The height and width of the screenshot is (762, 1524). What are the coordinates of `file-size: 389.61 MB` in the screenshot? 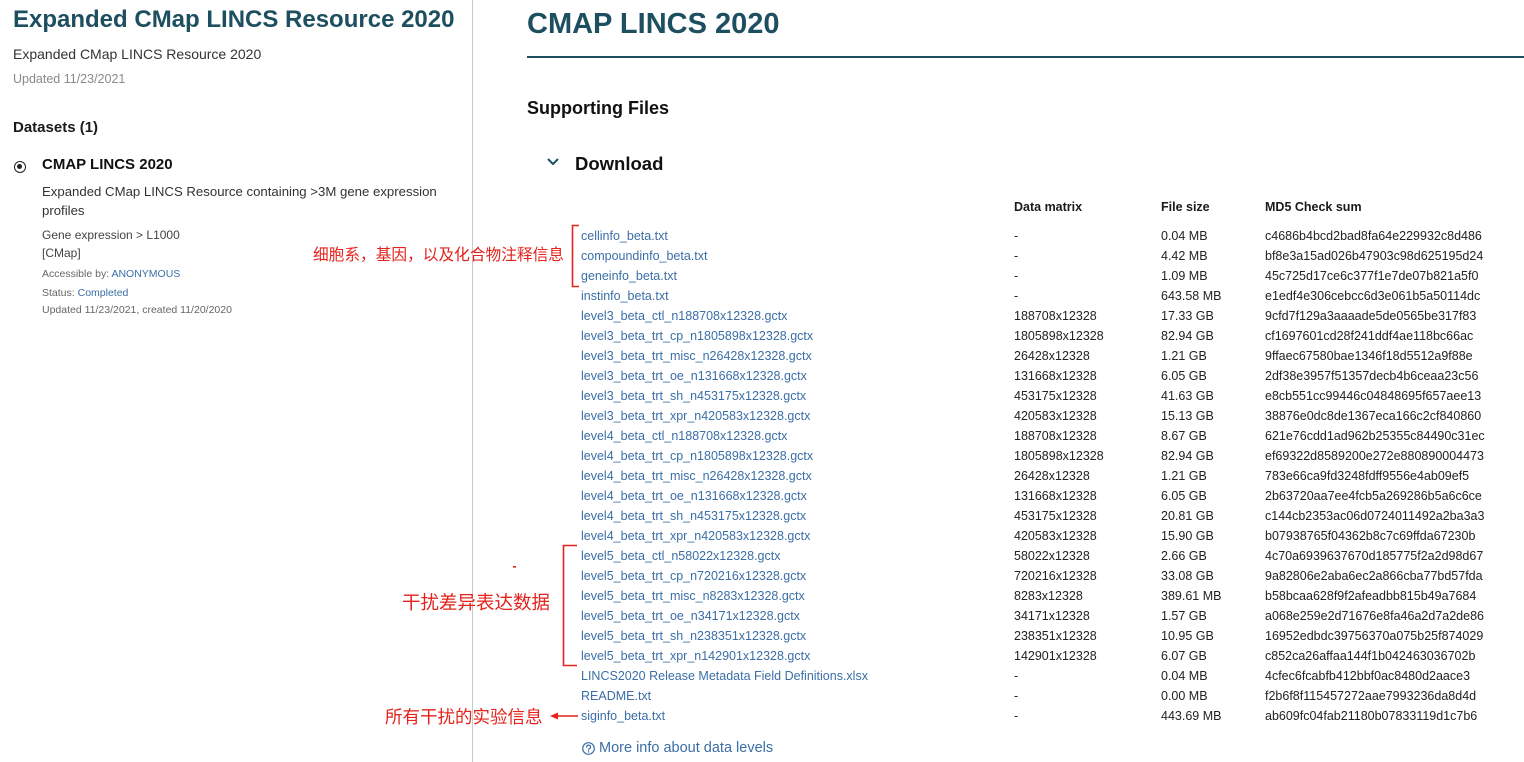 It's located at (1191, 596).